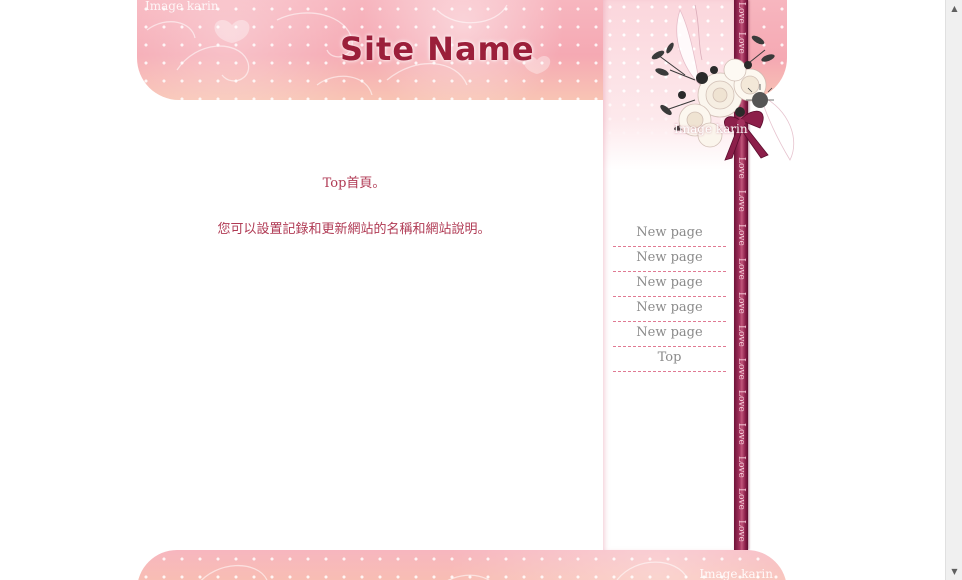 The image size is (962, 580). I want to click on nav-item-top: Top, so click(669, 359).